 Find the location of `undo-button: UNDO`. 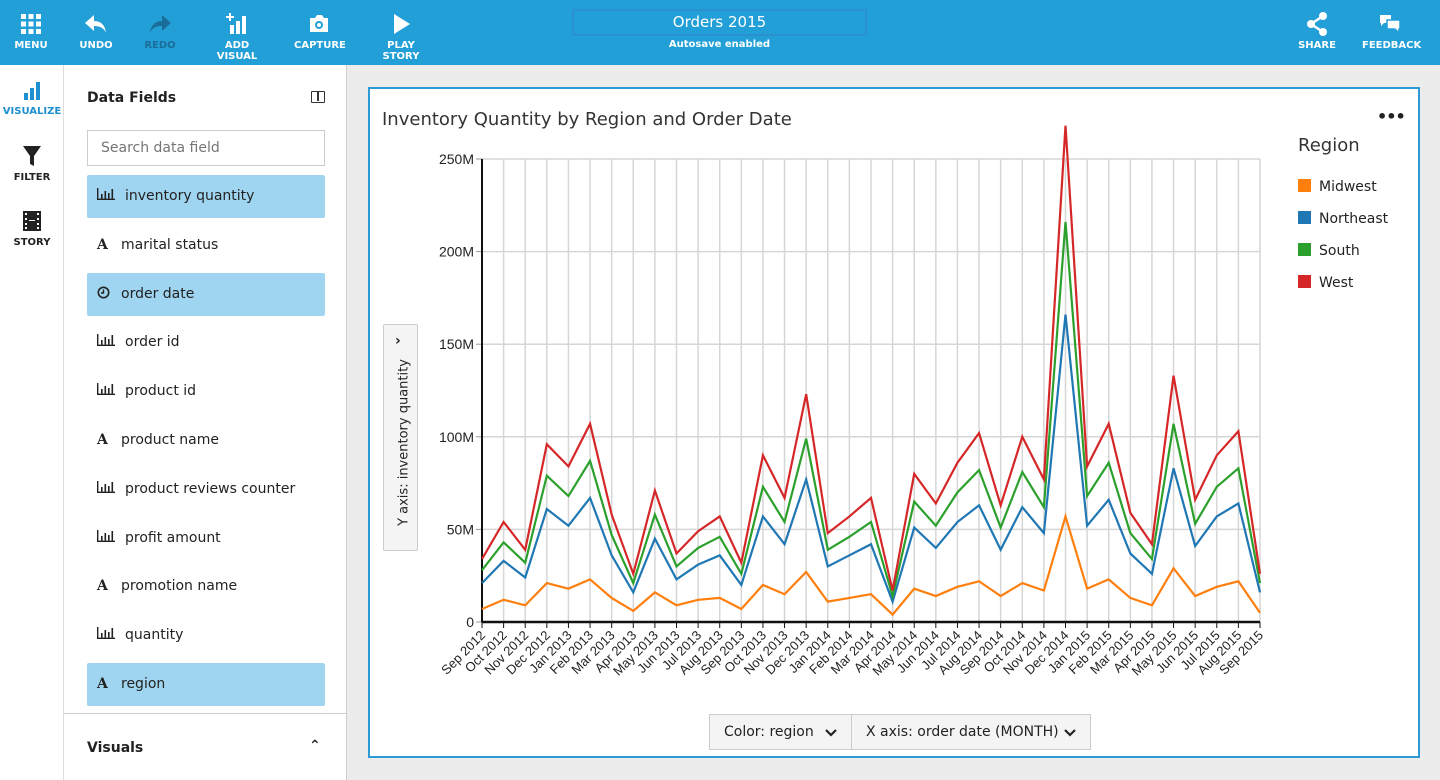

undo-button: UNDO is located at coordinates (96, 31).